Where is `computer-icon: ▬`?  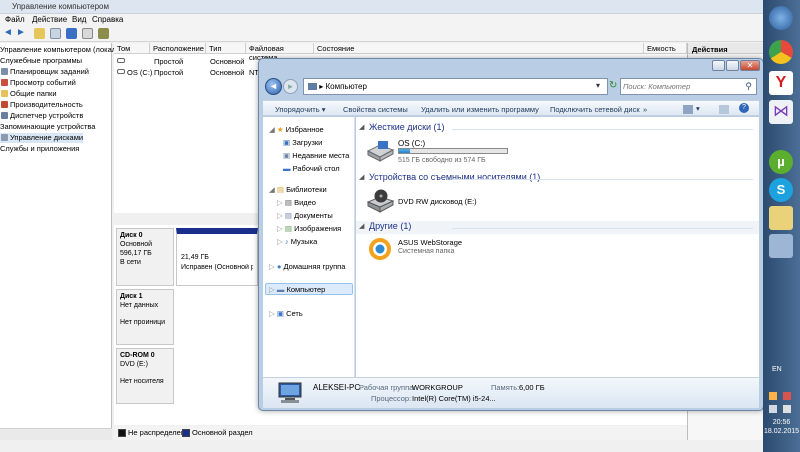 computer-icon: ▬ is located at coordinates (280, 289).